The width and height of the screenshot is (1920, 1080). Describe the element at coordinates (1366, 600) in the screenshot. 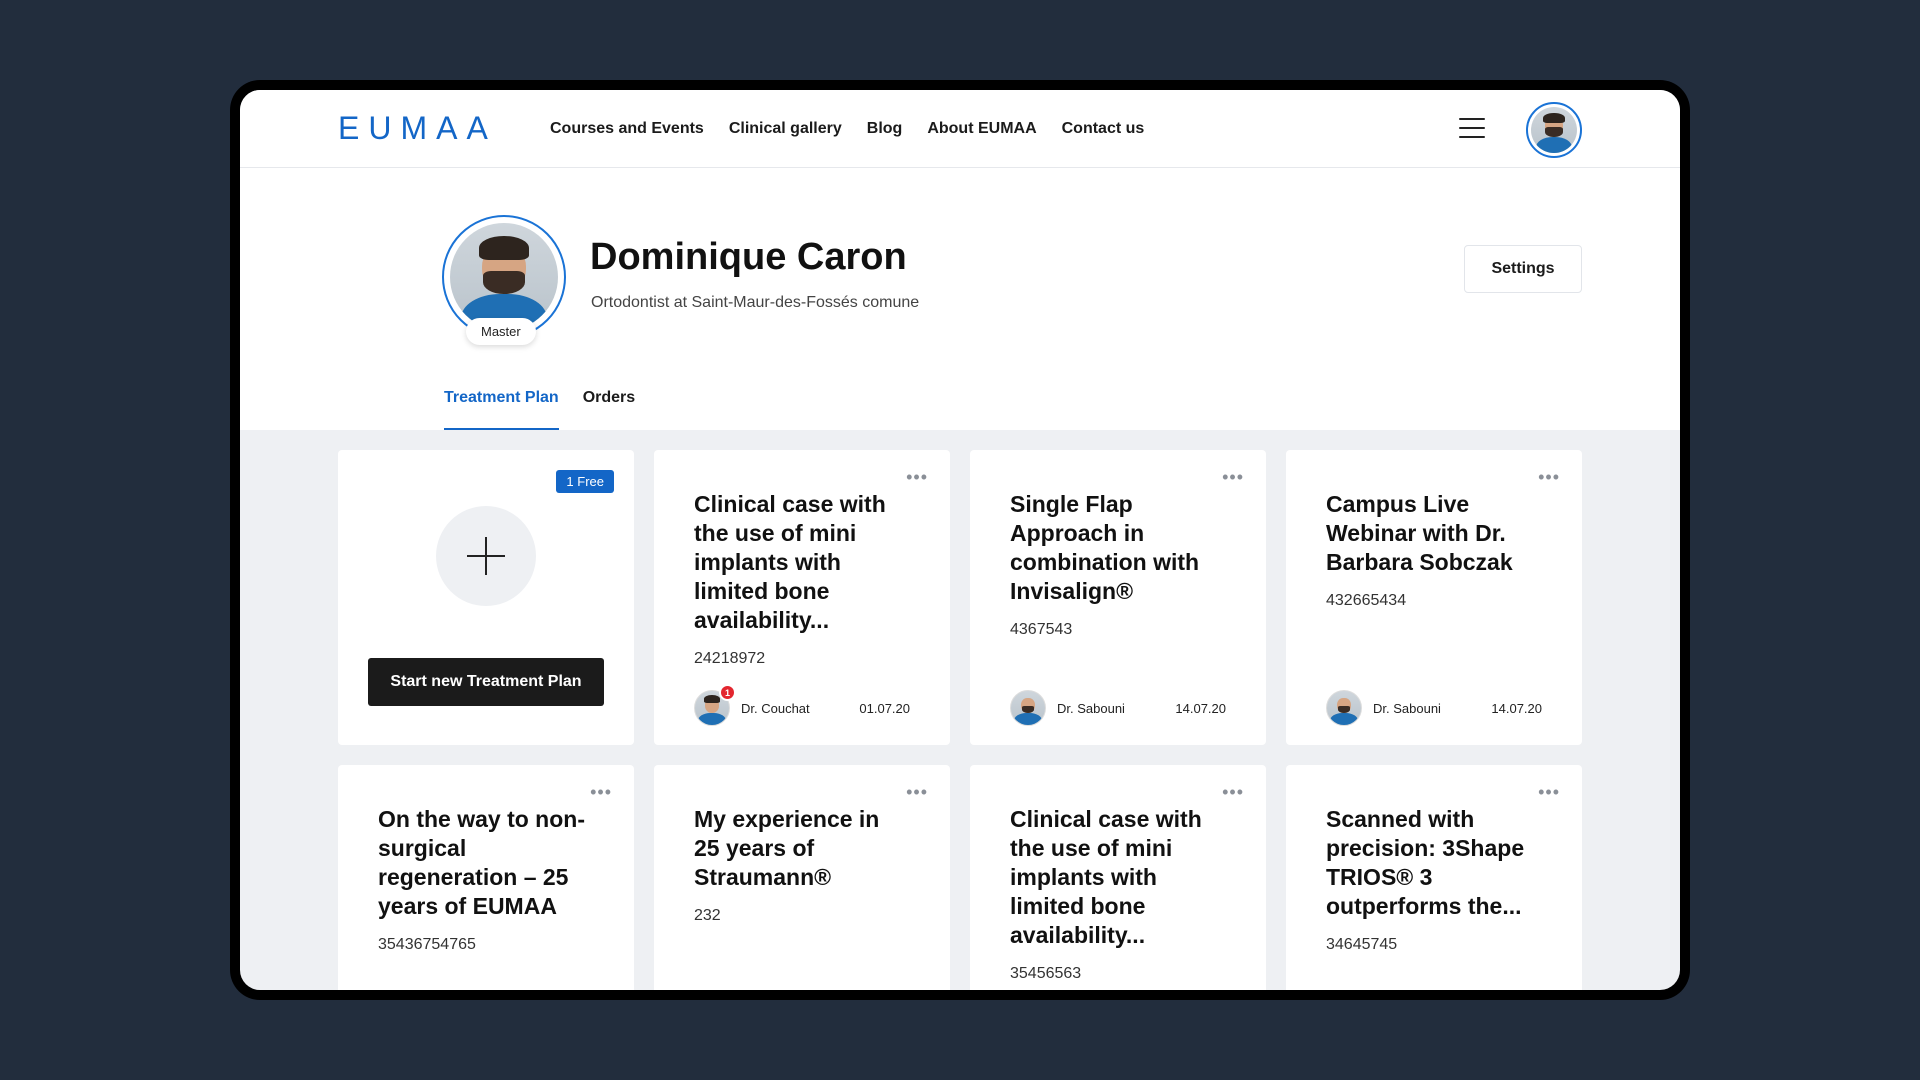

I see `card-id: 432665434` at that location.